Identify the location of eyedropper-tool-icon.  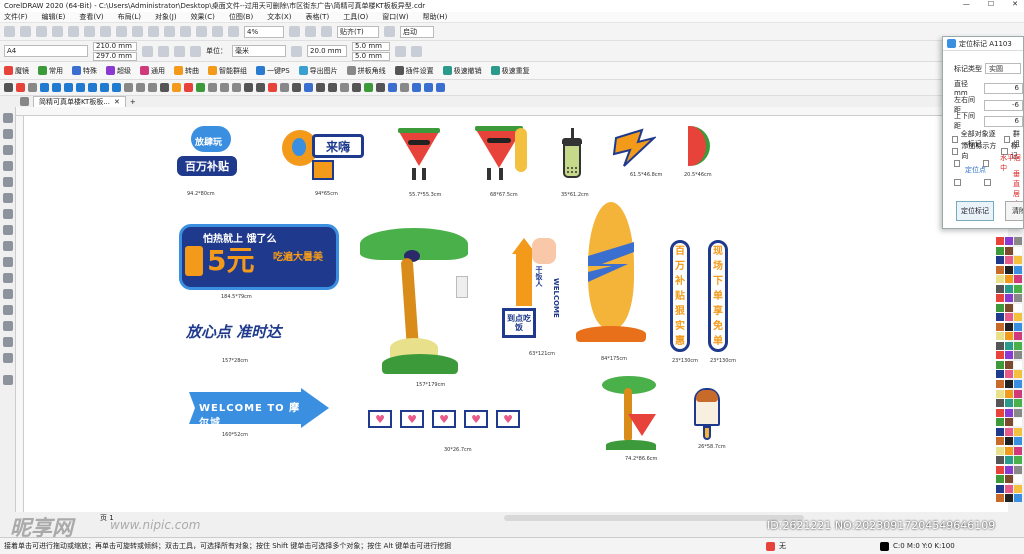
(8, 342).